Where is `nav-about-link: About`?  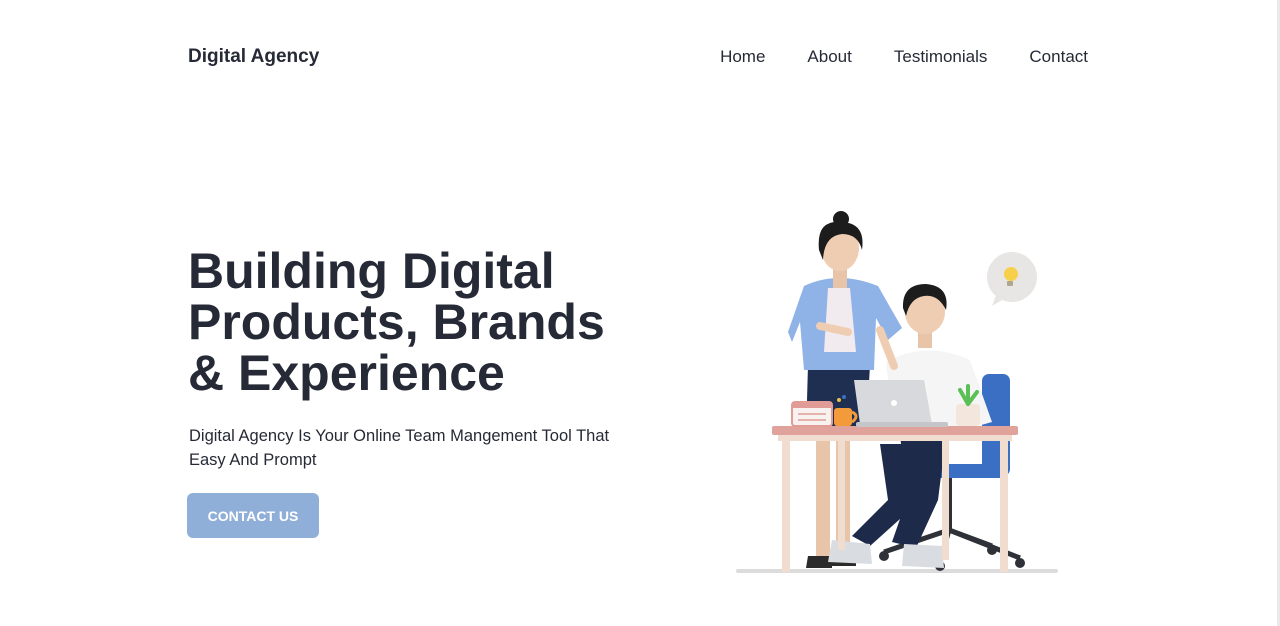 nav-about-link: About is located at coordinates (829, 57).